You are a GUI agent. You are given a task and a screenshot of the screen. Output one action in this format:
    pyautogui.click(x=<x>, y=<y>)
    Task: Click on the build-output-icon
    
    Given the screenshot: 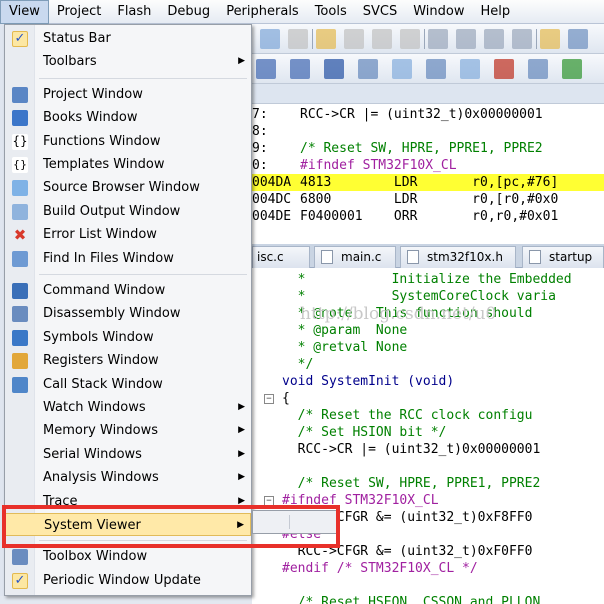 What is the action you would take?
    pyautogui.click(x=20, y=211)
    